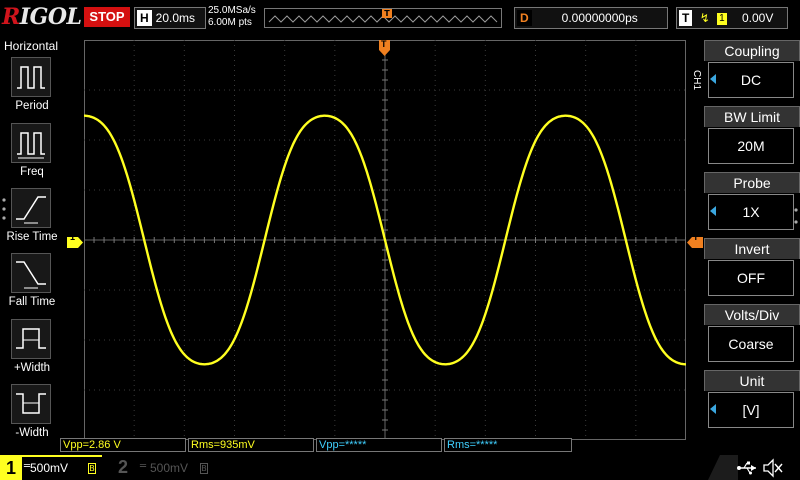  I want to click on run-stop-status: STOP, so click(107, 17).